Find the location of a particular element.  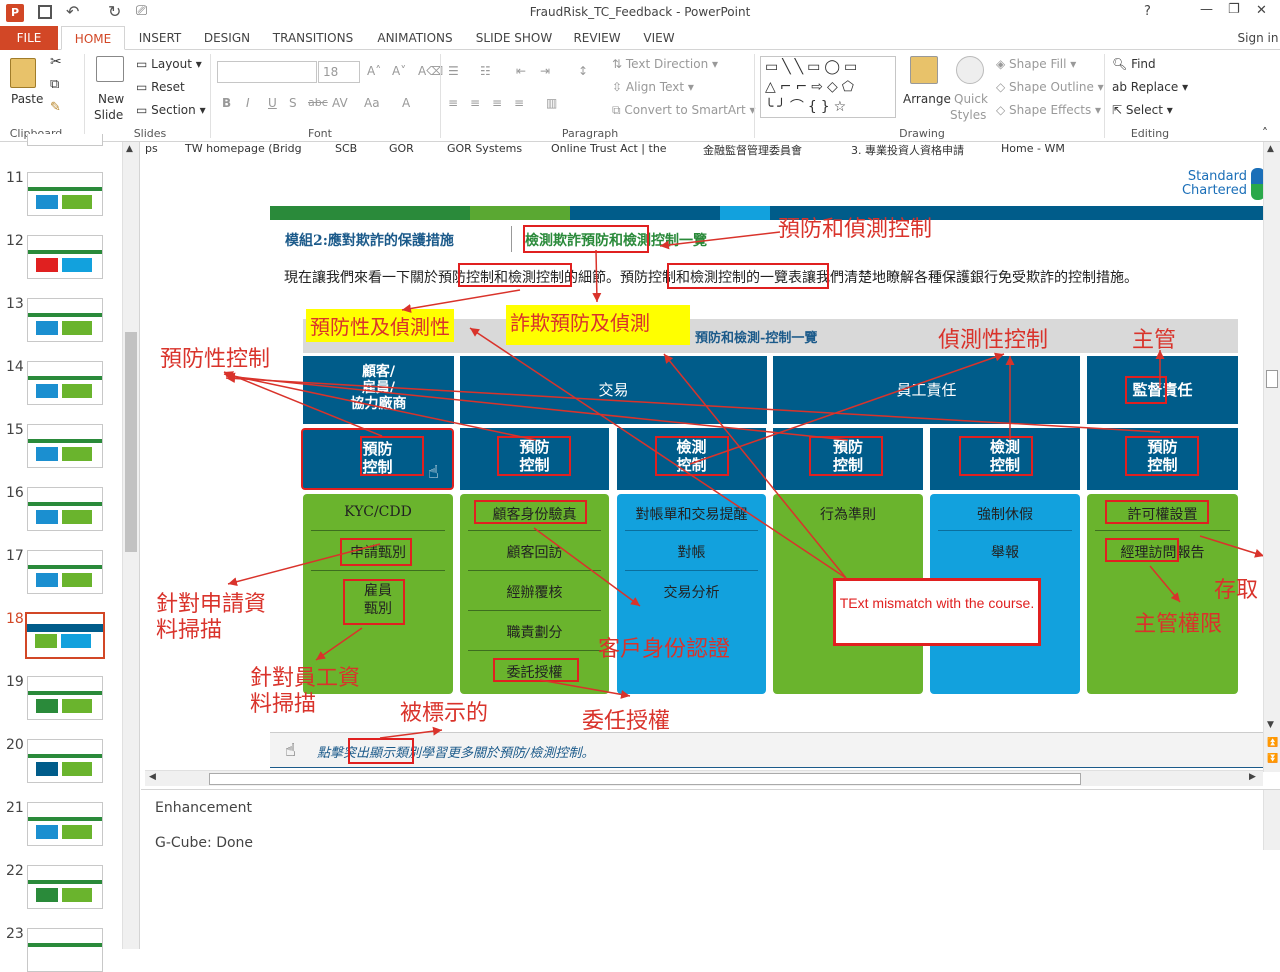

decrease-indent-icon: ⇤ is located at coordinates (521, 71).